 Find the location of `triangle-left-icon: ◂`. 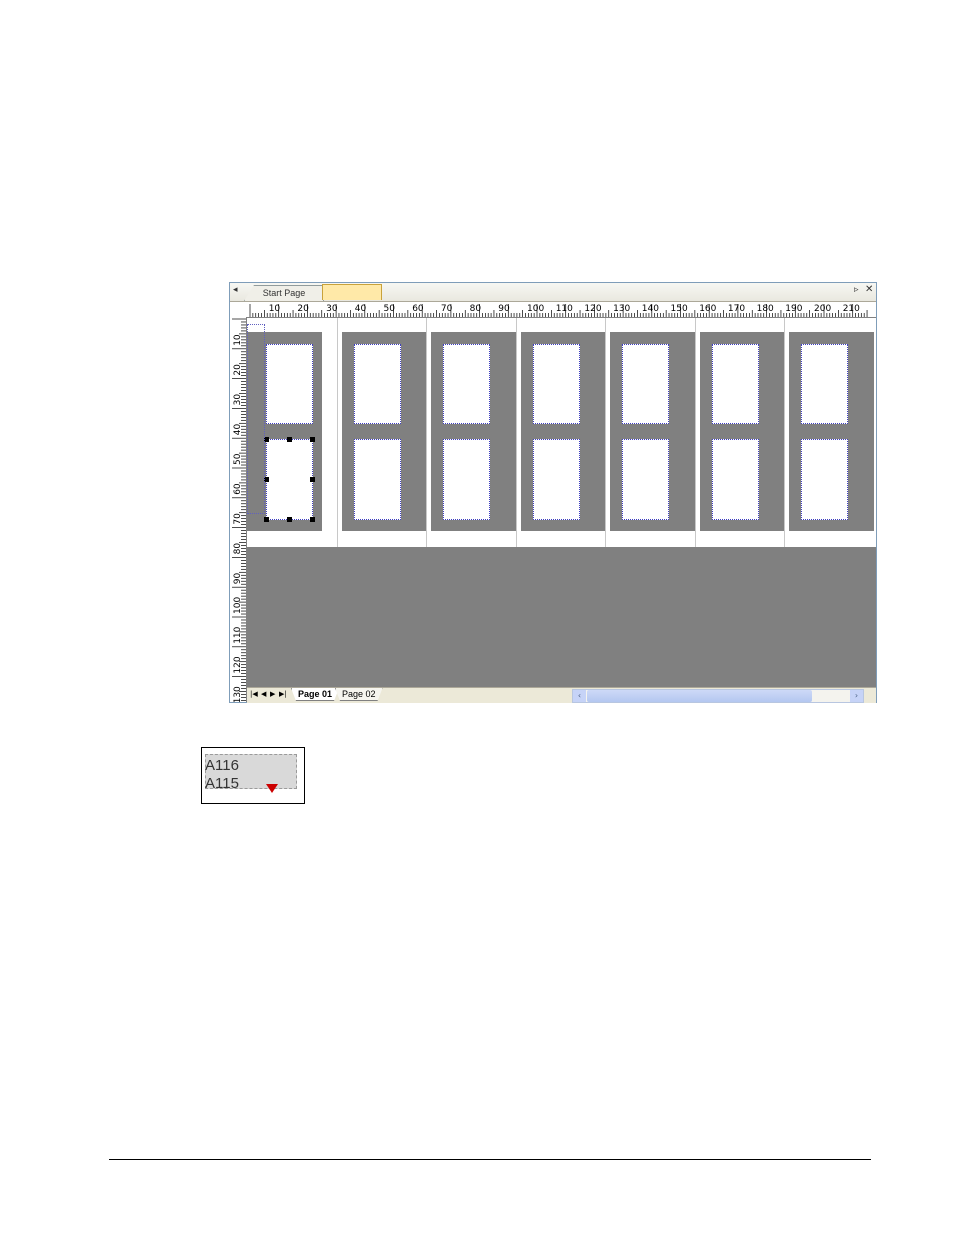

triangle-left-icon: ◂ is located at coordinates (235, 290).